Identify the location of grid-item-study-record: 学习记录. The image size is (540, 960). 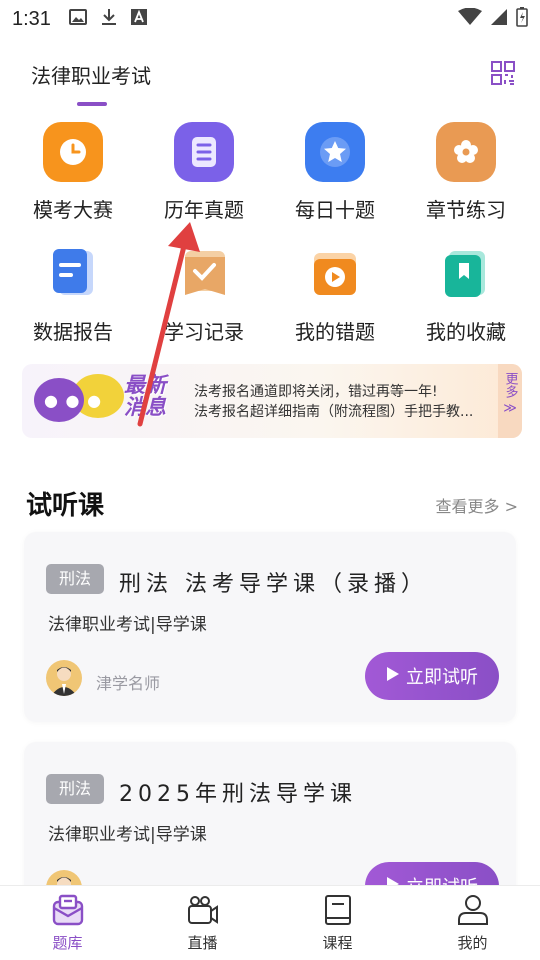
(204, 294).